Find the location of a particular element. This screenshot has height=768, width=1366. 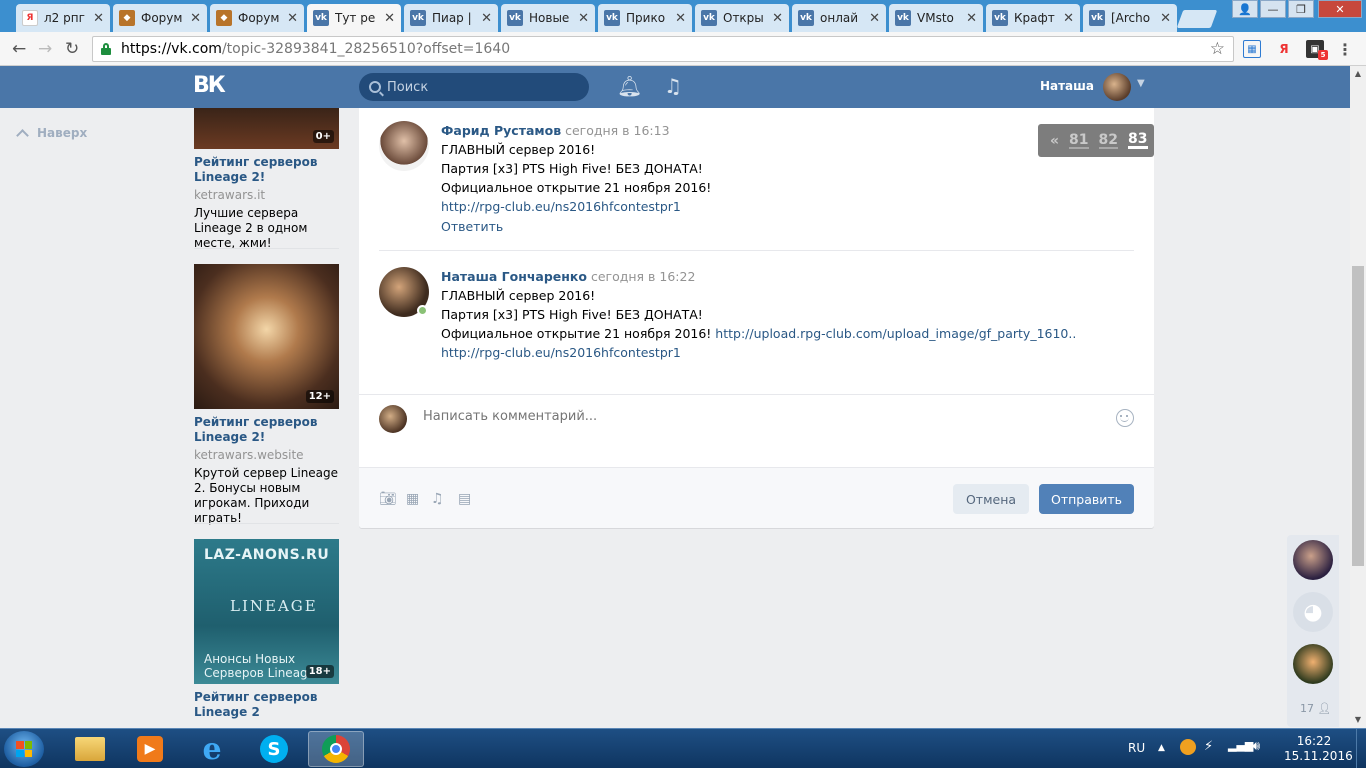

browser-tab: vk Прико ✕ is located at coordinates (645, 18).